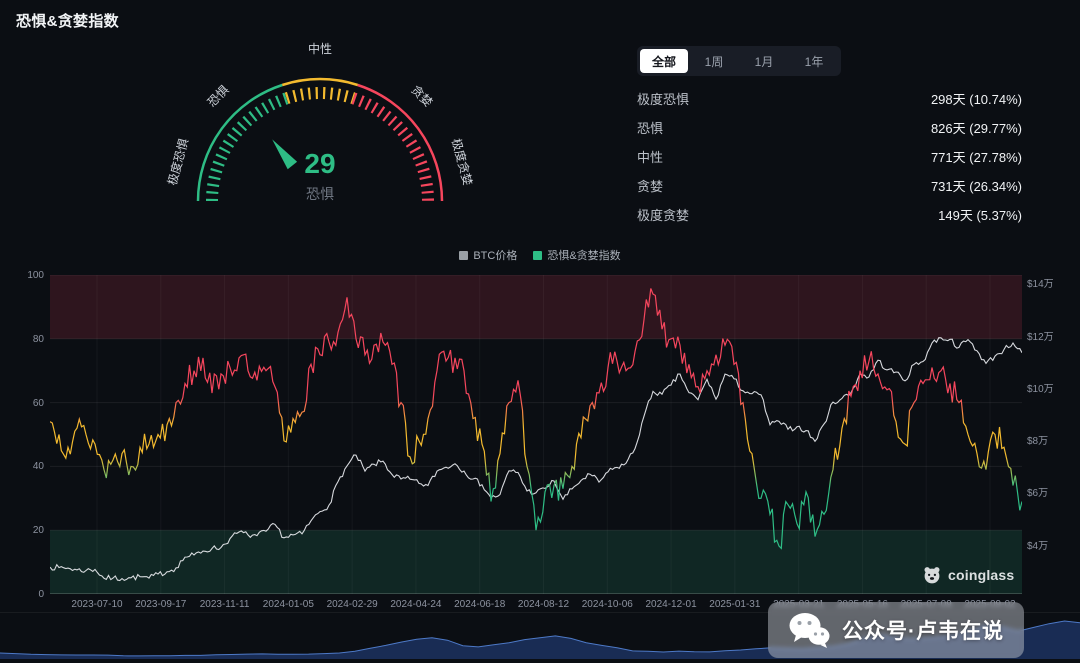 The height and width of the screenshot is (663, 1080). I want to click on legend-item-fear-greed: 恐惧&贪婪指数, so click(577, 255).